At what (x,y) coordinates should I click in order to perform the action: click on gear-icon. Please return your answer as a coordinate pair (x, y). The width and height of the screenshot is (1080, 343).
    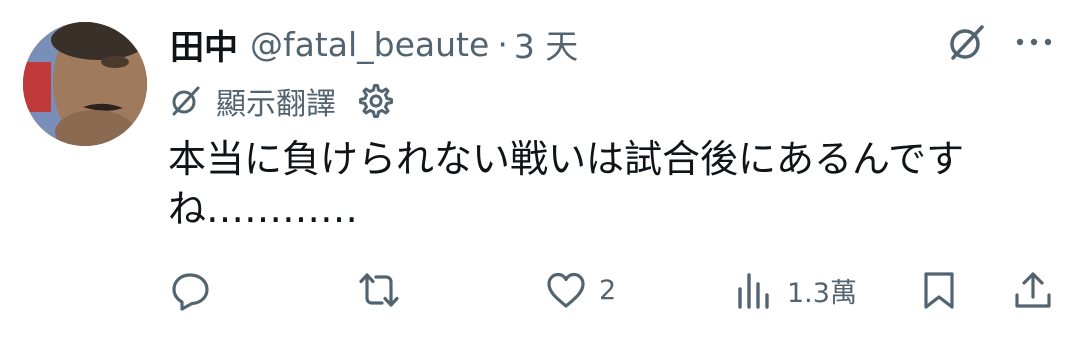
    Looking at the image, I should click on (376, 101).